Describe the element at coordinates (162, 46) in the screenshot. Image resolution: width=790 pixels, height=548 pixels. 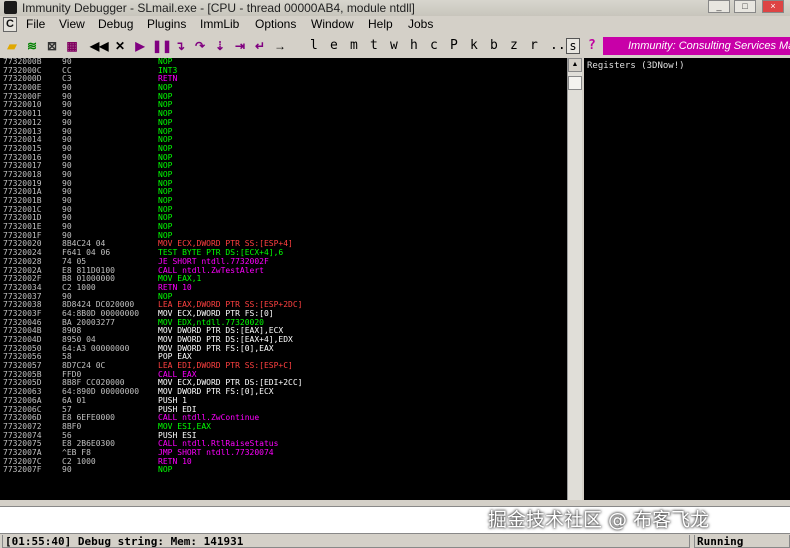
I see `pause-icon: ❚❚` at that location.